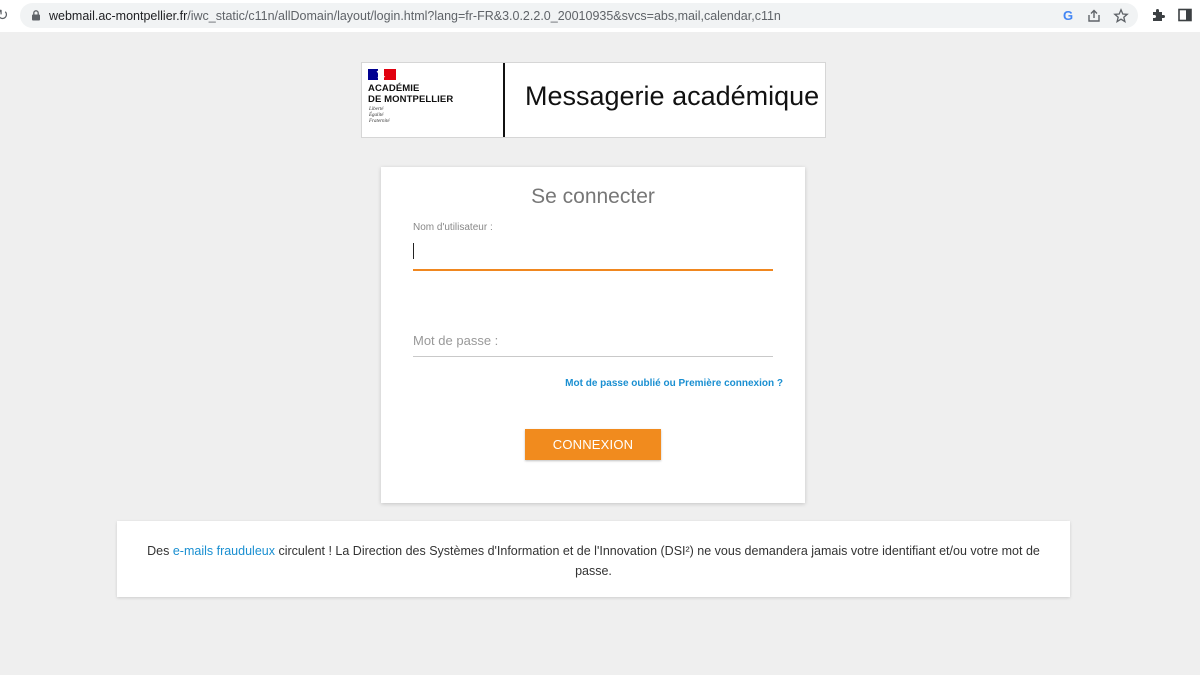  Describe the element at coordinates (376, 109) in the screenshot. I see `motto-liberte: Liberté` at that location.